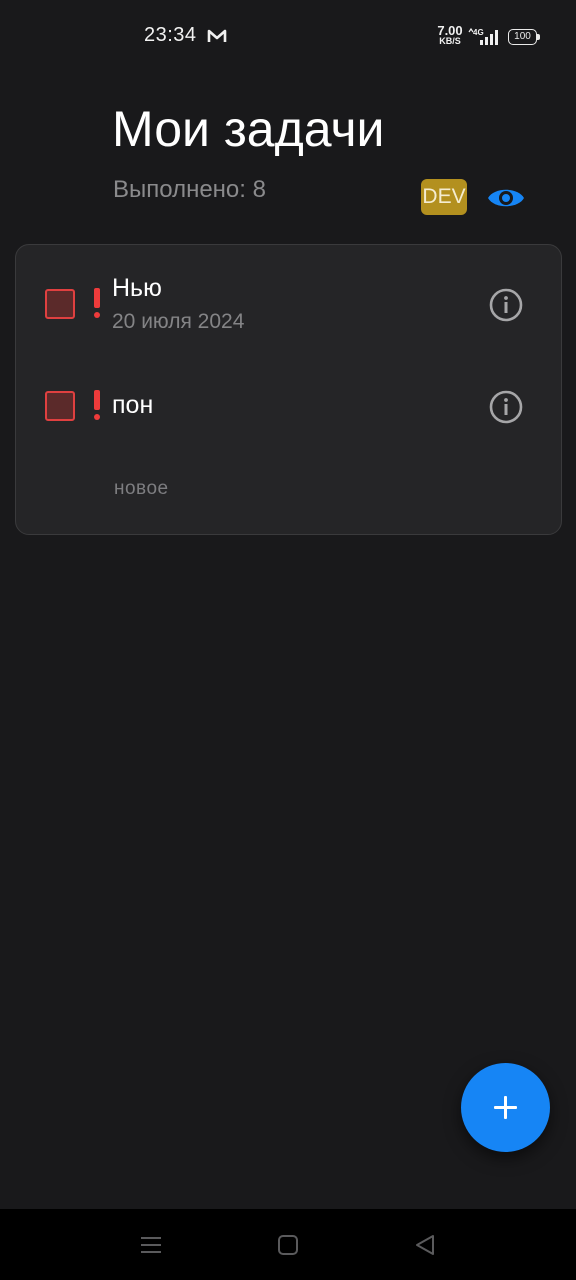  Describe the element at coordinates (288, 405) in the screenshot. I see `task-item: пон` at that location.